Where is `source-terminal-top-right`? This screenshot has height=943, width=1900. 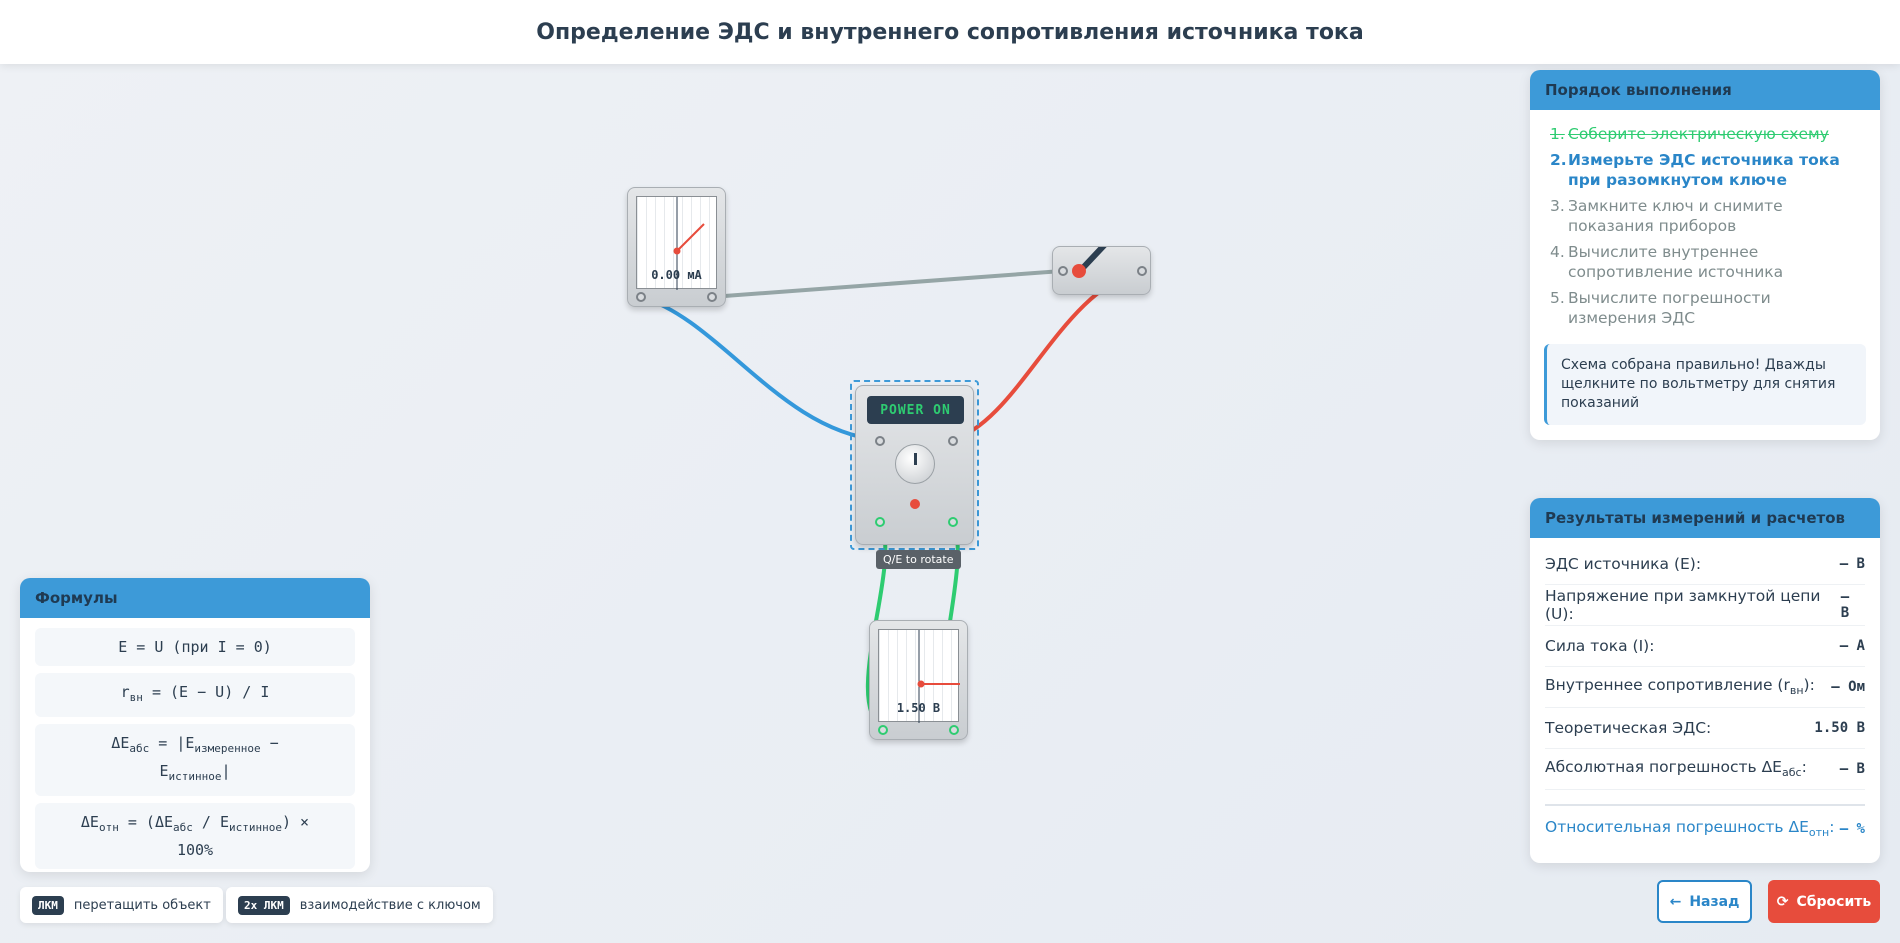 source-terminal-top-right is located at coordinates (953, 441).